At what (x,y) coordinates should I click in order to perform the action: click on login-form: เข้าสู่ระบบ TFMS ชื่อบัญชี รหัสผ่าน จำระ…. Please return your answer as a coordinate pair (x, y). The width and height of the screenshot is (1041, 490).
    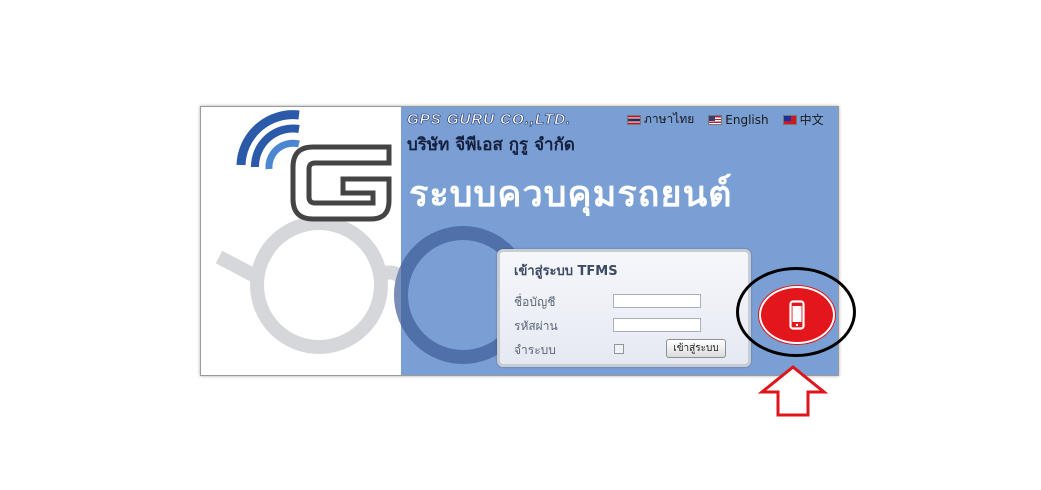
    Looking at the image, I should click on (624, 308).